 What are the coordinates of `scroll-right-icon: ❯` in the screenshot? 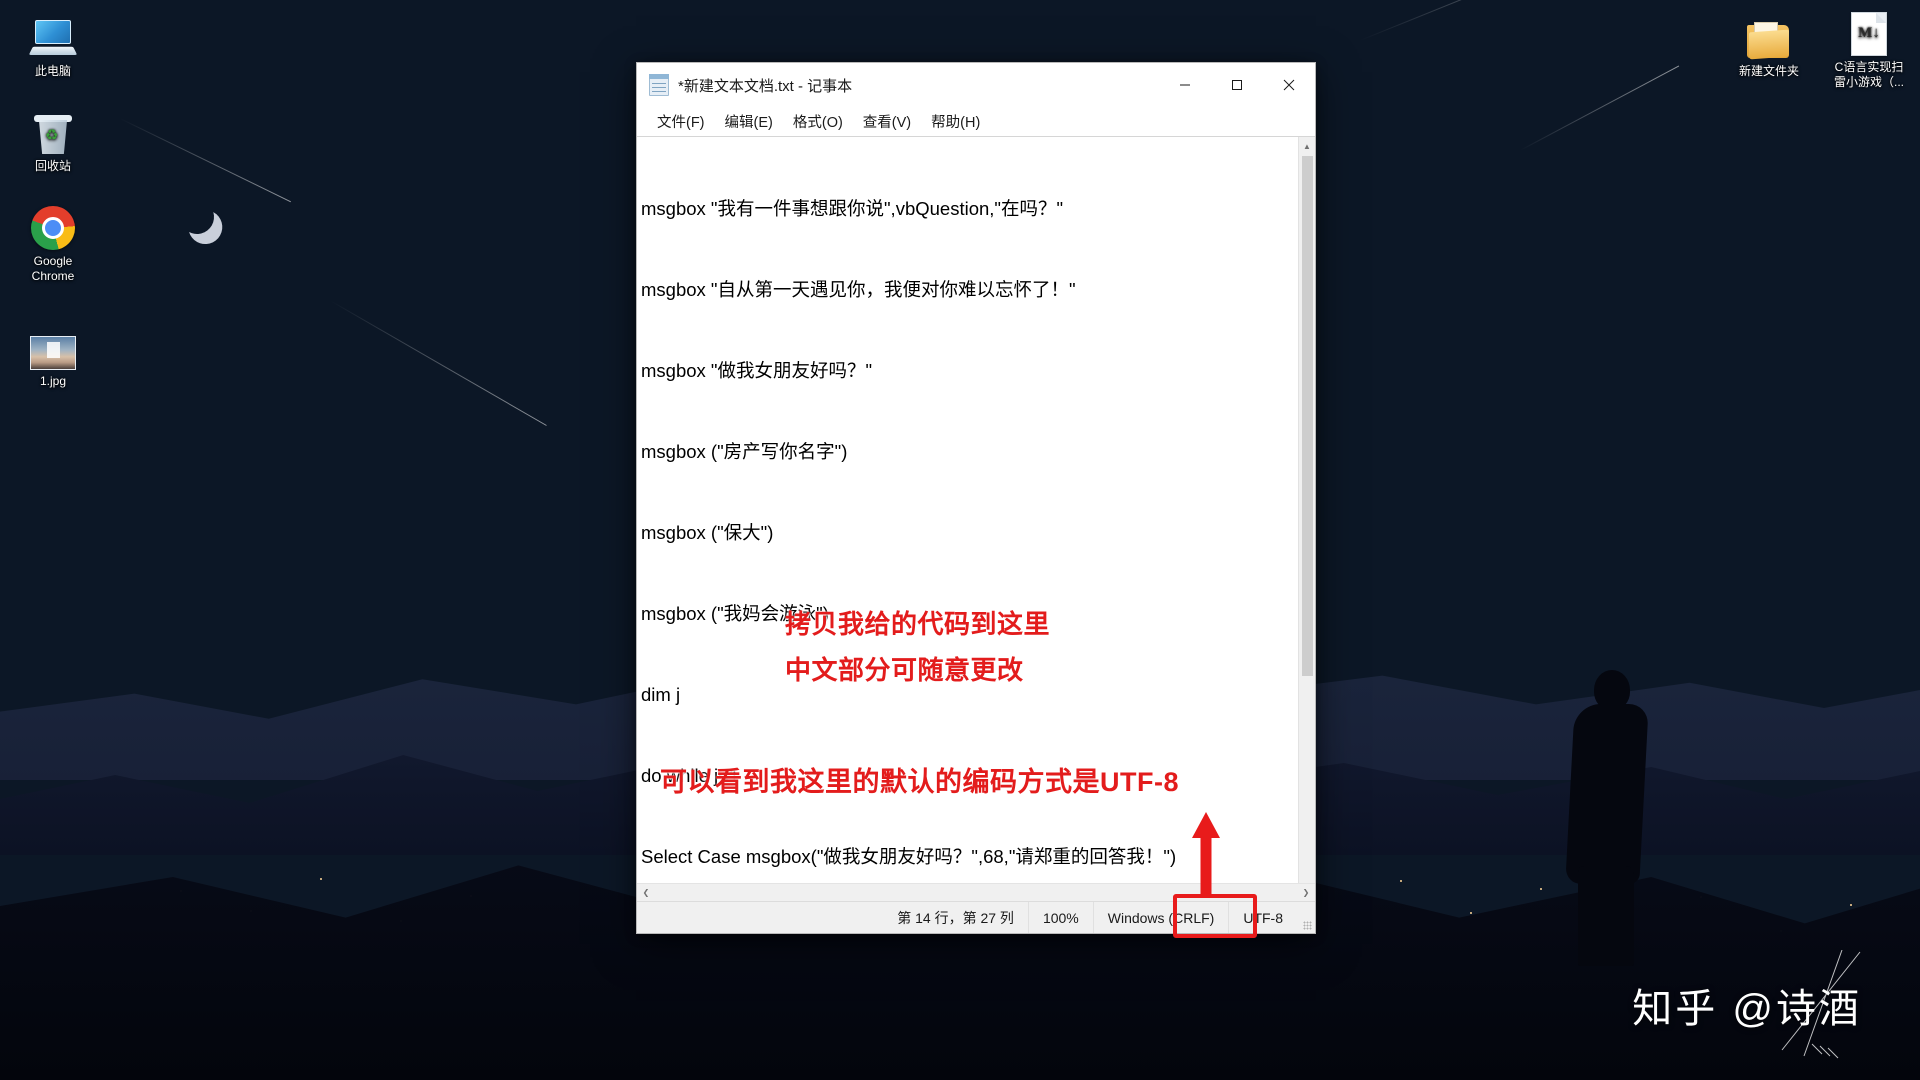 It's located at (1306, 893).